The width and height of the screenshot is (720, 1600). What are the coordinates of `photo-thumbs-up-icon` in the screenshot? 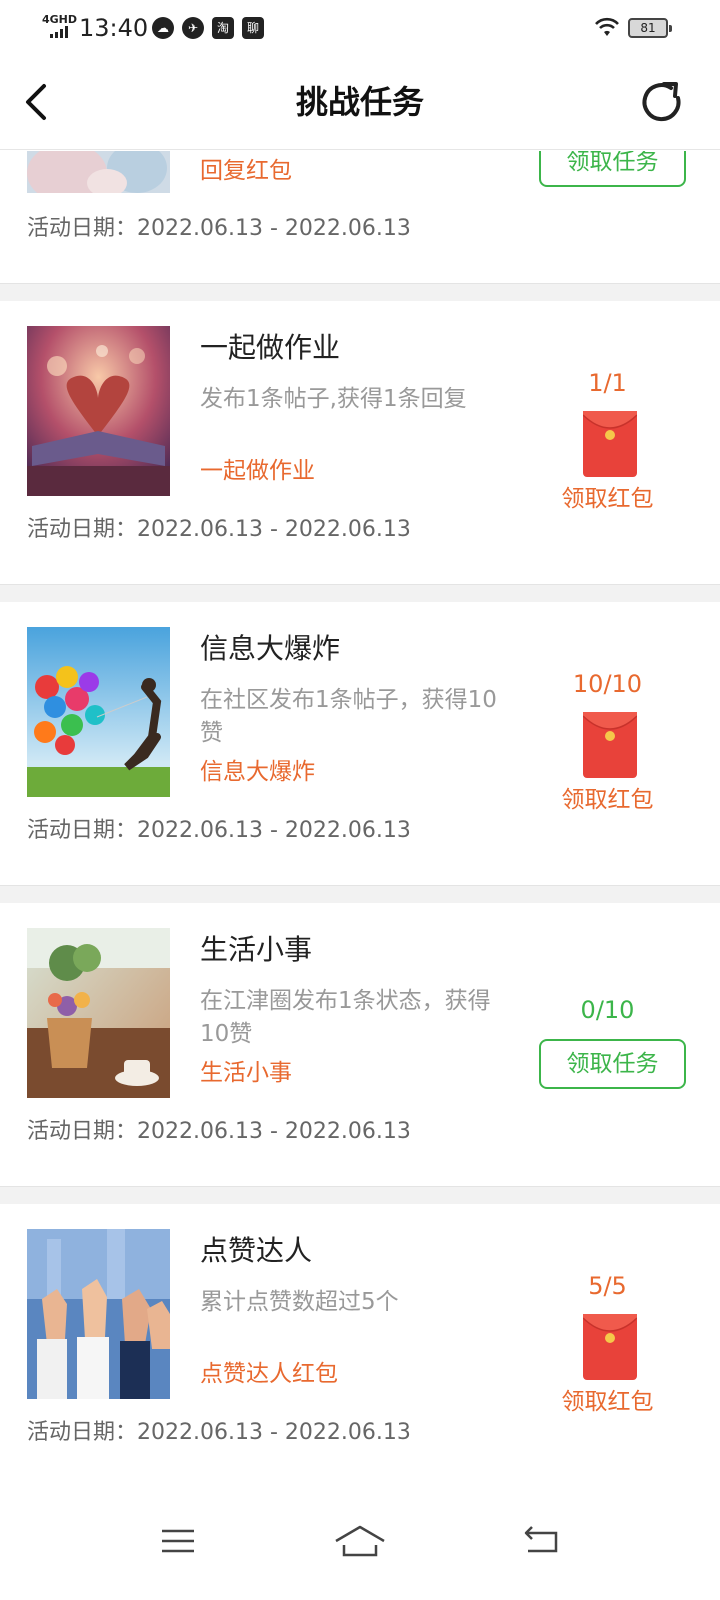 It's located at (98, 1314).